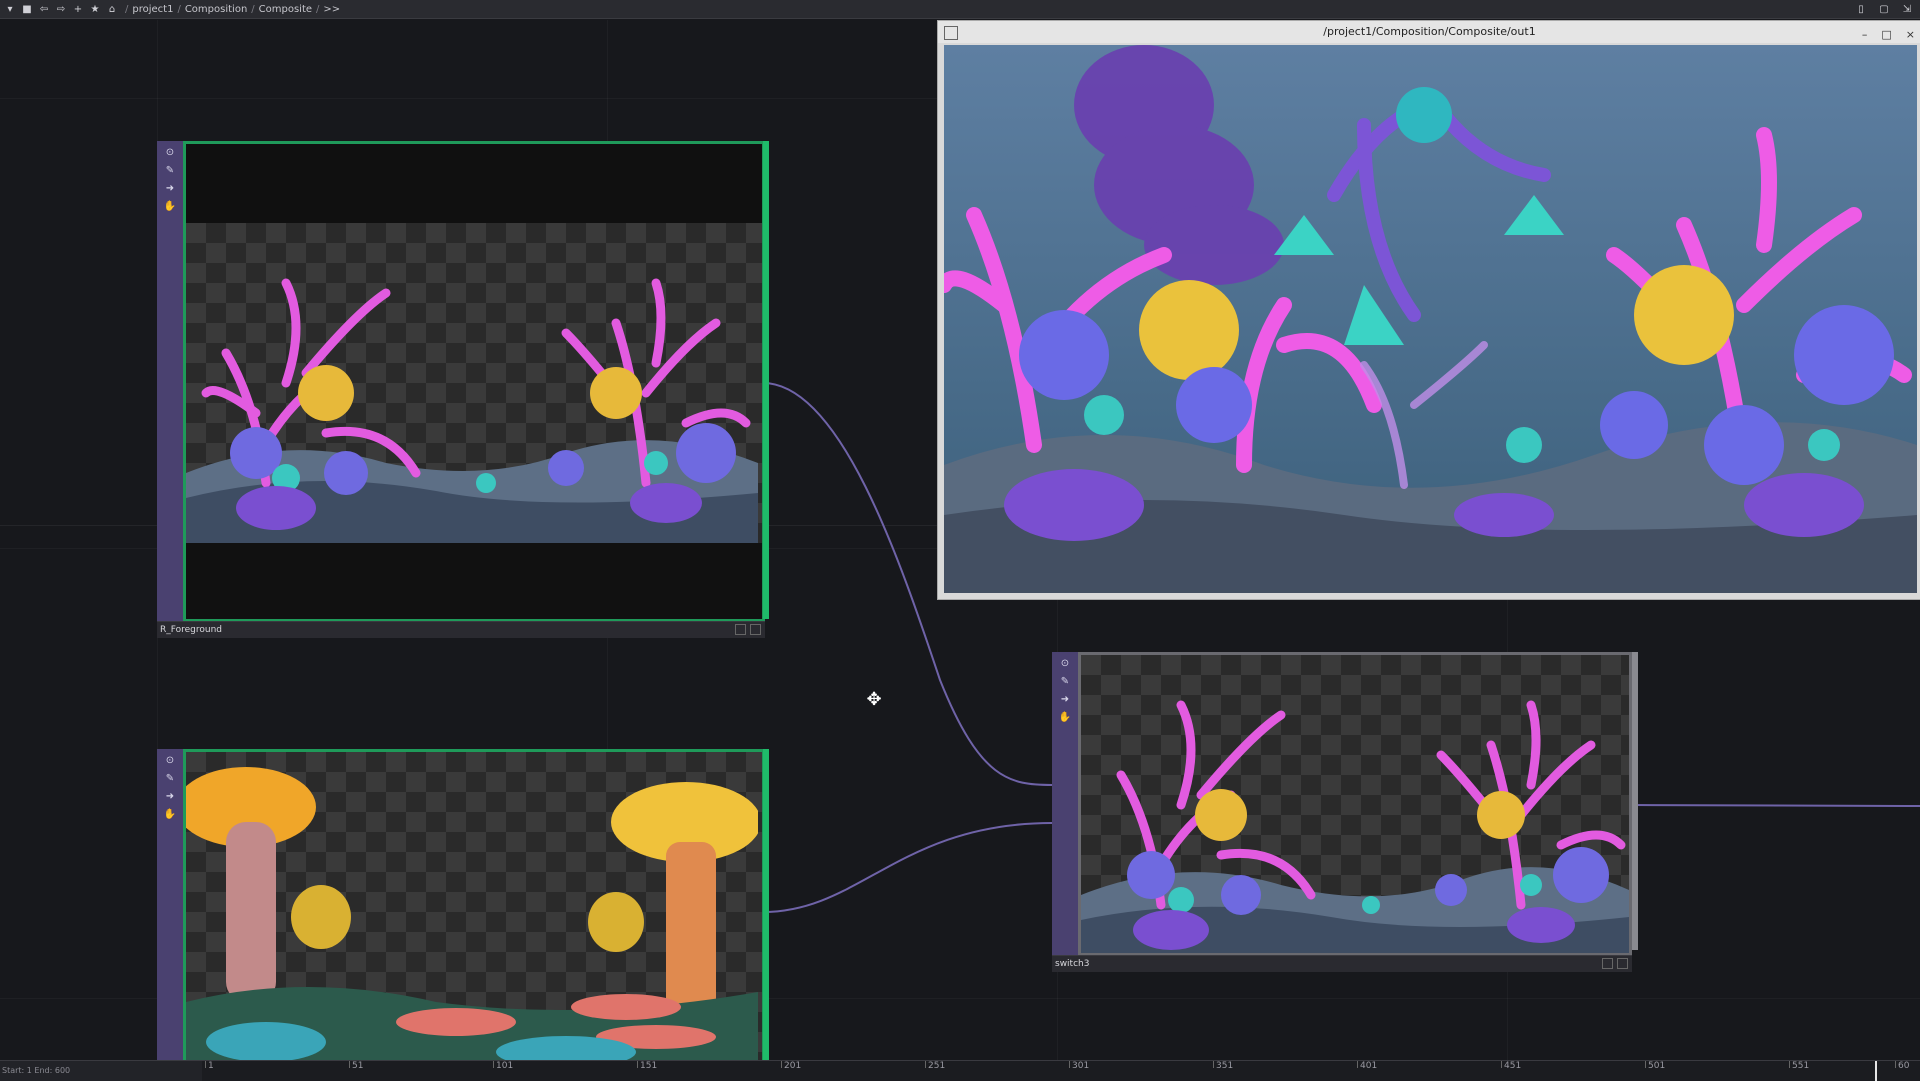 The width and height of the screenshot is (1920, 1081). I want to click on close-button: ×, so click(1910, 35).